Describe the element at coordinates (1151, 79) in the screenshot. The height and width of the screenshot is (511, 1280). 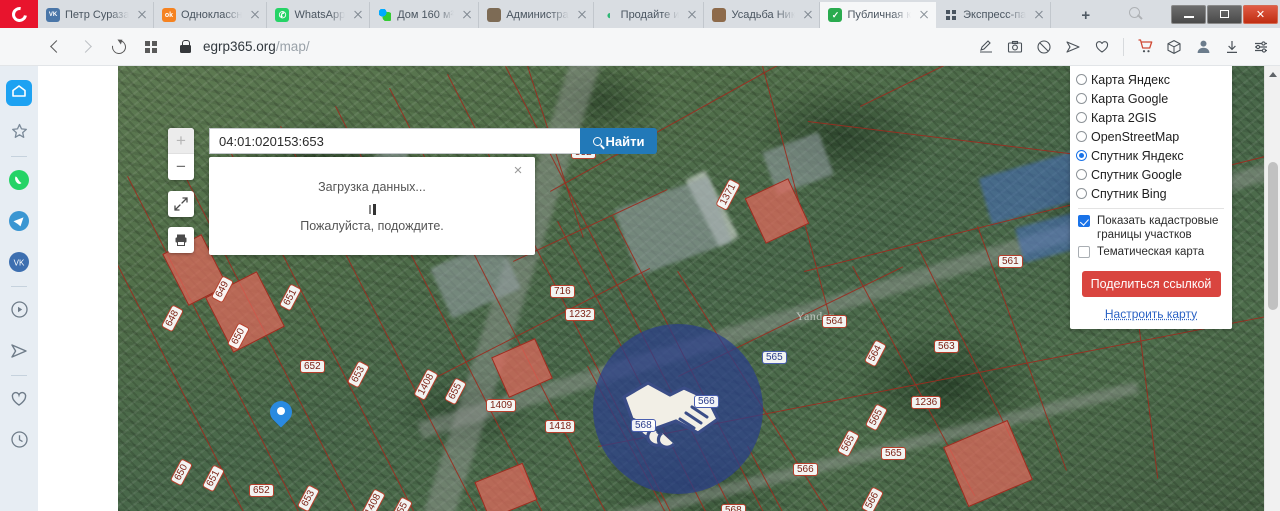
I see `layer-option-0: Карта Яндекс` at that location.